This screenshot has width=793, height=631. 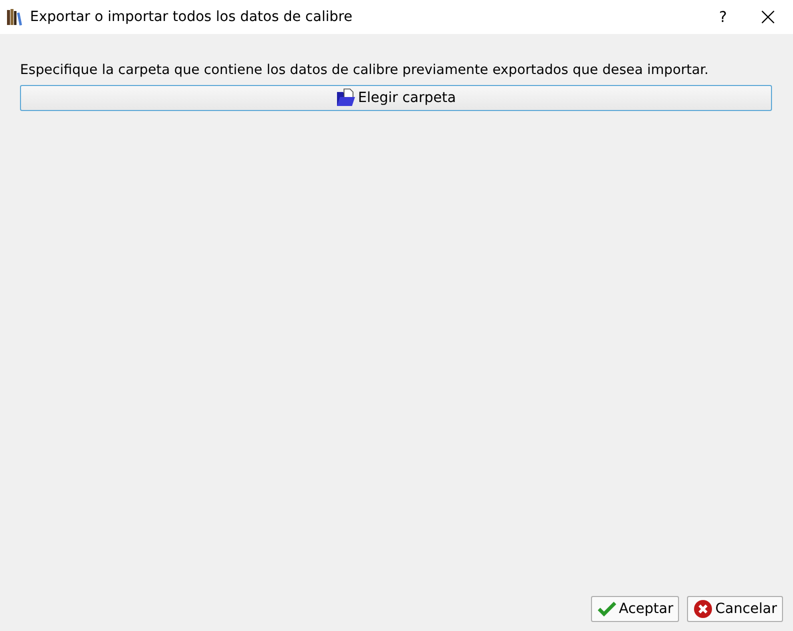 What do you see at coordinates (606, 609) in the screenshot?
I see `checkmark-icon` at bounding box center [606, 609].